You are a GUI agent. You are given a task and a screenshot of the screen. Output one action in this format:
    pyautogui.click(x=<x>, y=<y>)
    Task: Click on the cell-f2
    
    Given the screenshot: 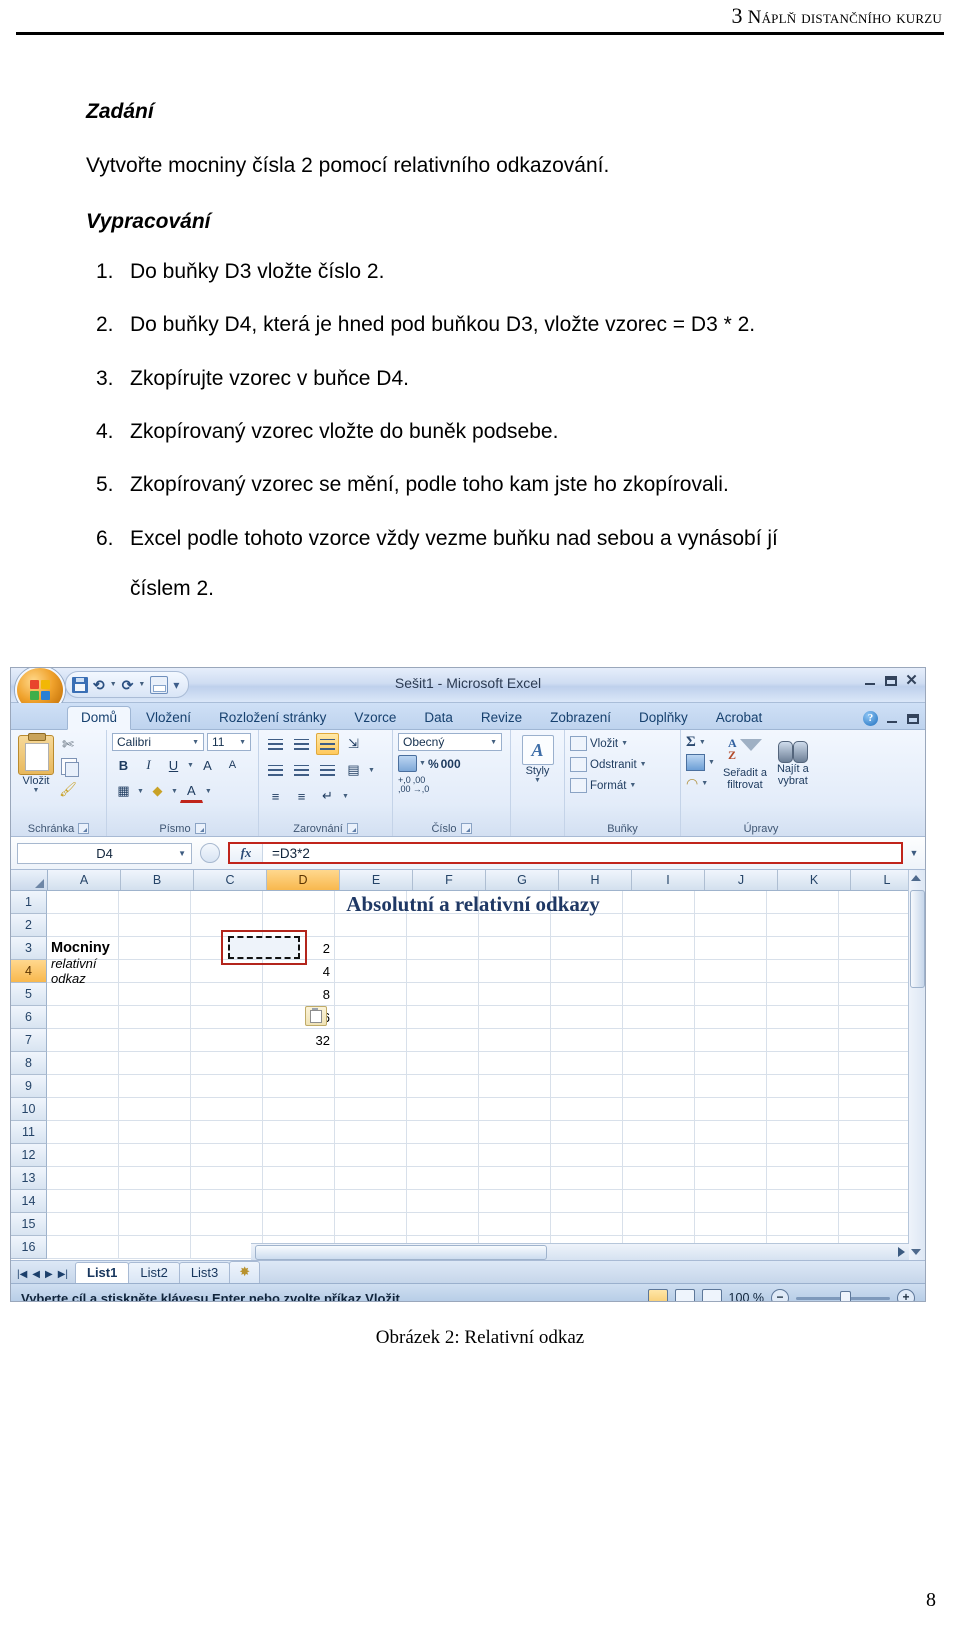 What is the action you would take?
    pyautogui.click(x=443, y=925)
    